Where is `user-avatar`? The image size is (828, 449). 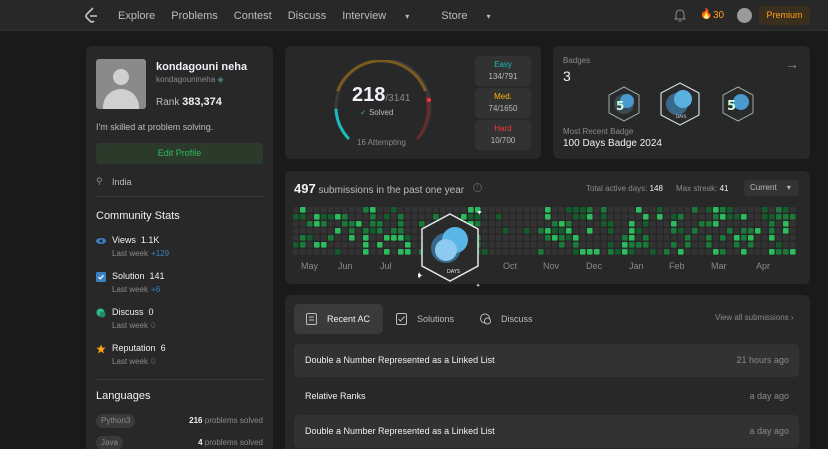 user-avatar is located at coordinates (744, 15).